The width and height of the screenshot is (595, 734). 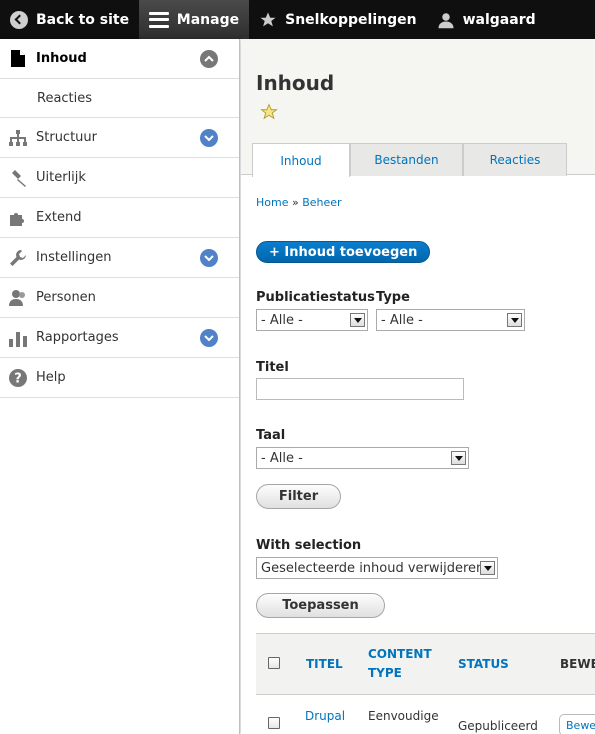 I want to click on manage-tab: Manage, so click(x=194, y=19).